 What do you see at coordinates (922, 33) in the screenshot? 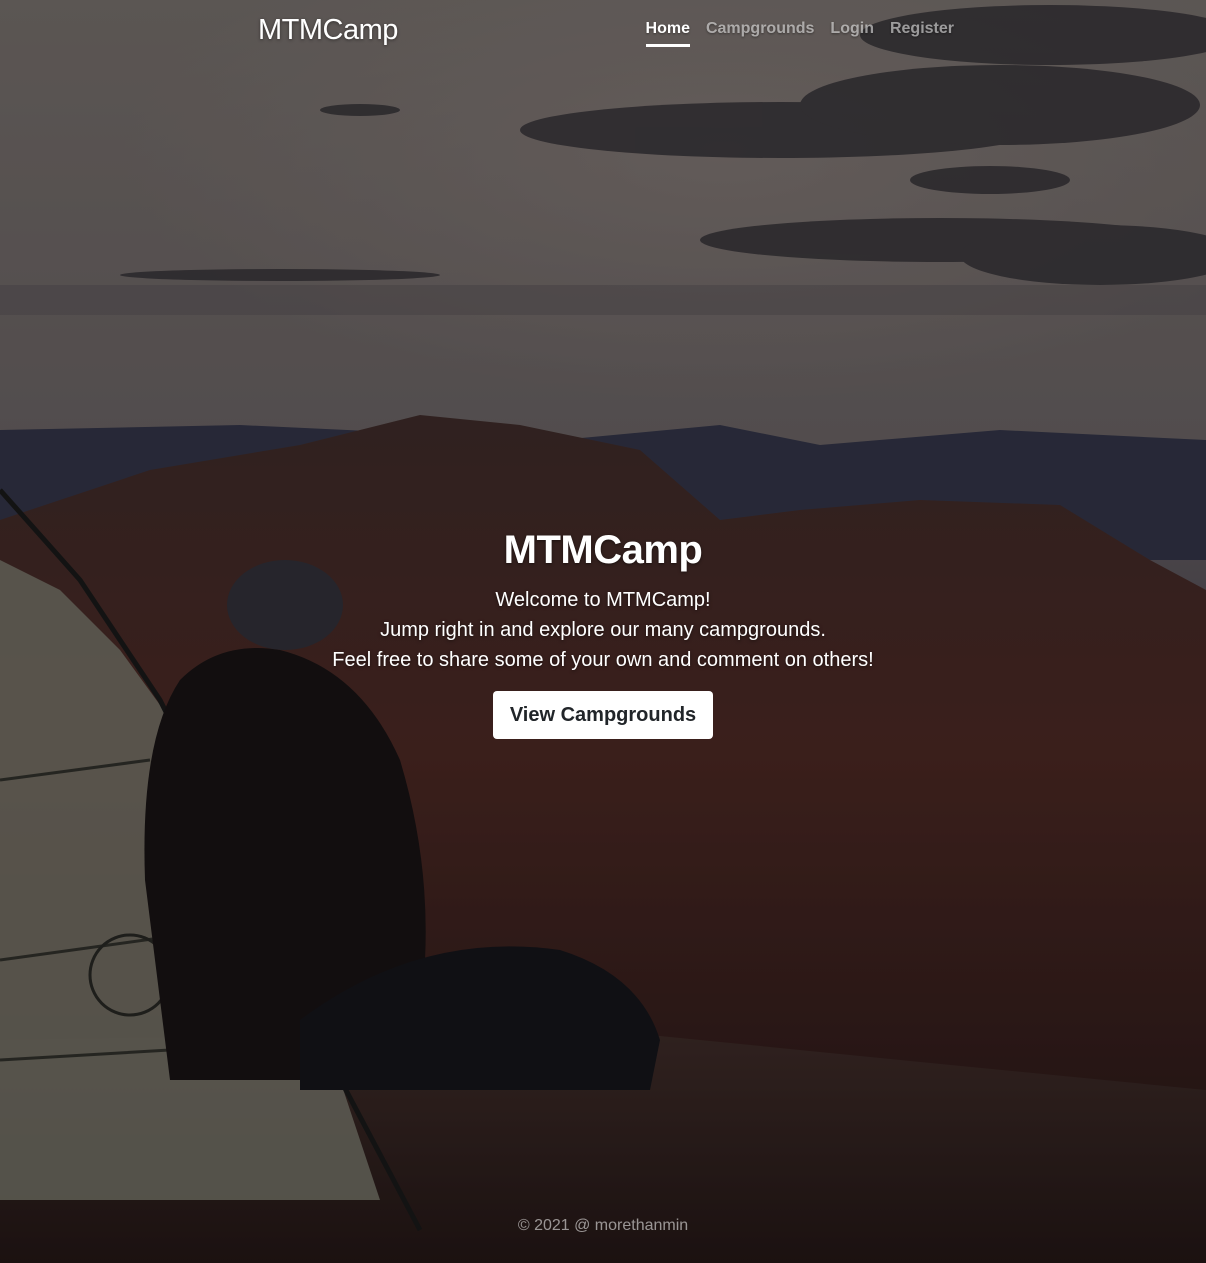
I see `nav-register: Register` at bounding box center [922, 33].